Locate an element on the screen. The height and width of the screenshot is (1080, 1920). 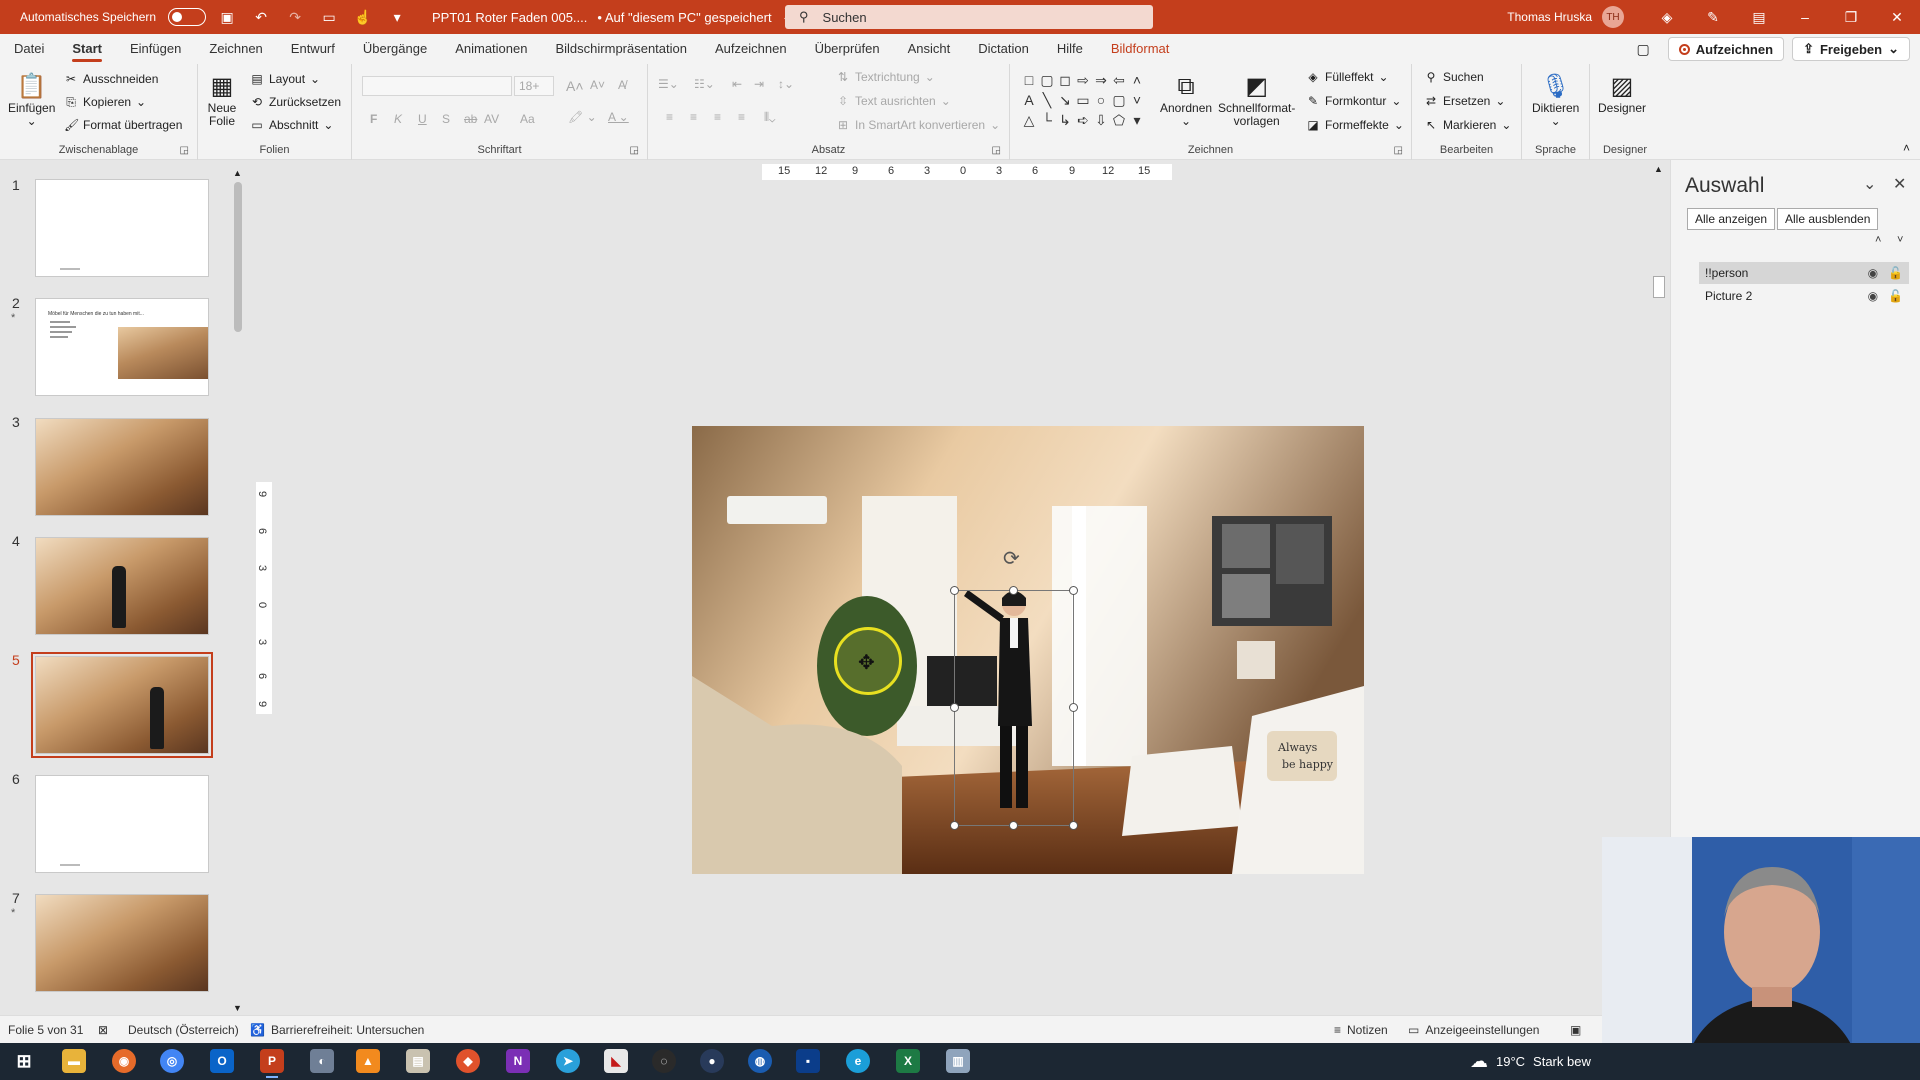
block-arrow-shape-icon: ➪ is located at coordinates (1083, 120).